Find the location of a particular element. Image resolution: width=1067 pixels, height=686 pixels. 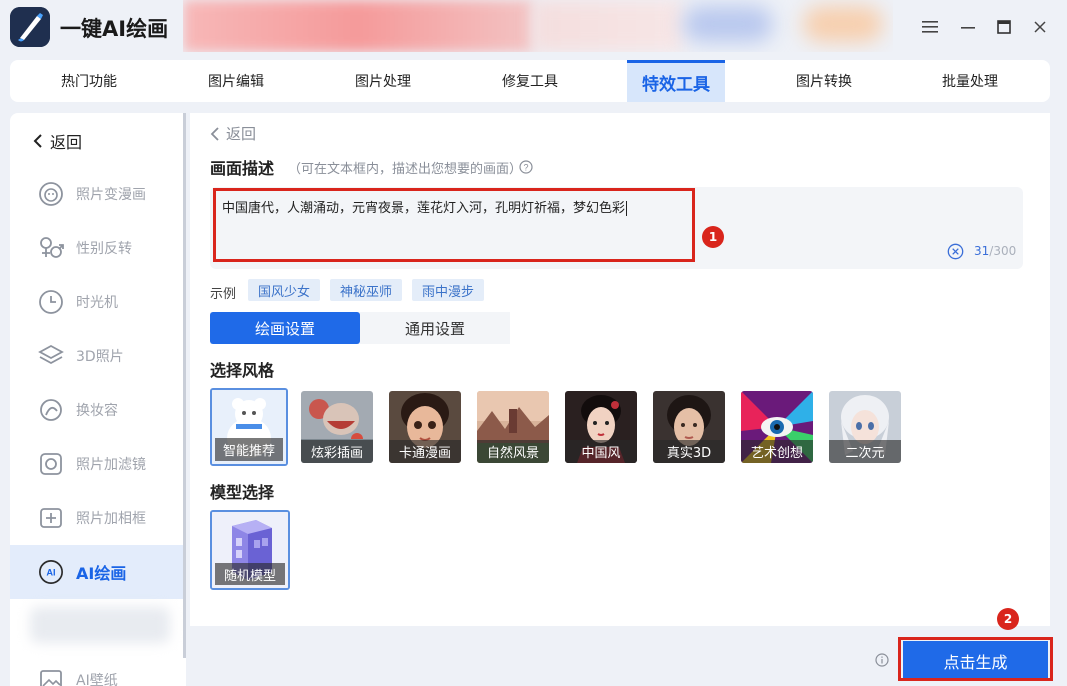

highlight-box-generate is located at coordinates (975, 659).